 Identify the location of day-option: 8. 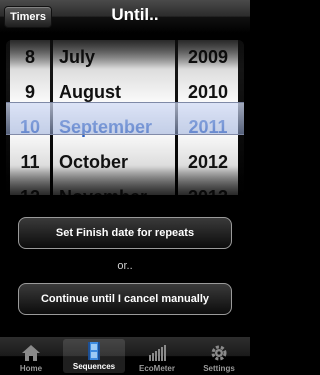
(30, 57).